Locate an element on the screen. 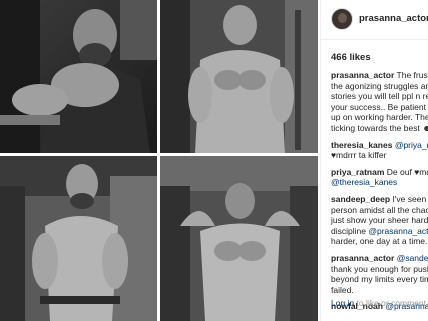 This screenshot has height=321, width=428. comment-text: ticking towards the best is located at coordinates (375, 127).